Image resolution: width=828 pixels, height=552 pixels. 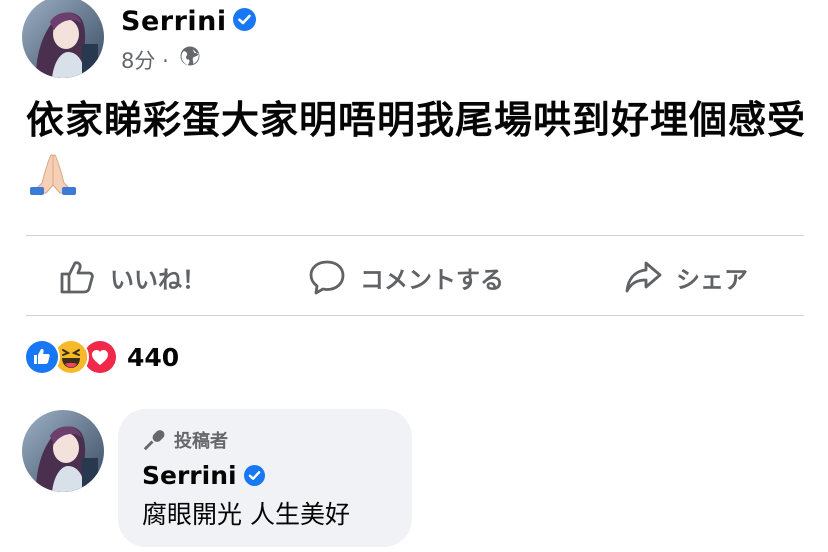 What do you see at coordinates (415, 235) in the screenshot?
I see `divider-top` at bounding box center [415, 235].